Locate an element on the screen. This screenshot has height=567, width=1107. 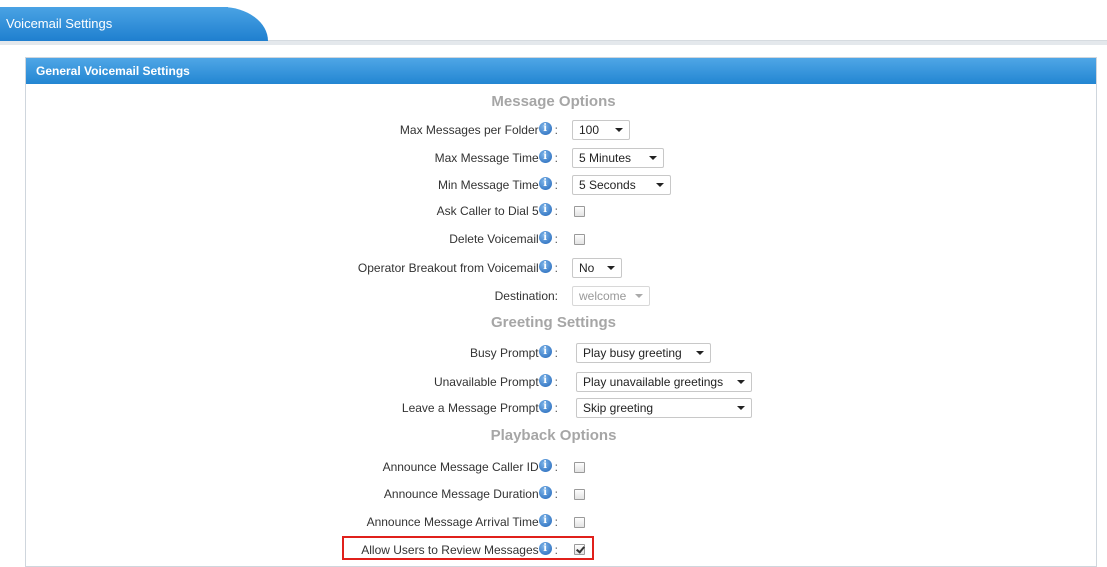
announce-caller-id-label-text: Announce Message Caller ID is located at coordinates (460, 467).